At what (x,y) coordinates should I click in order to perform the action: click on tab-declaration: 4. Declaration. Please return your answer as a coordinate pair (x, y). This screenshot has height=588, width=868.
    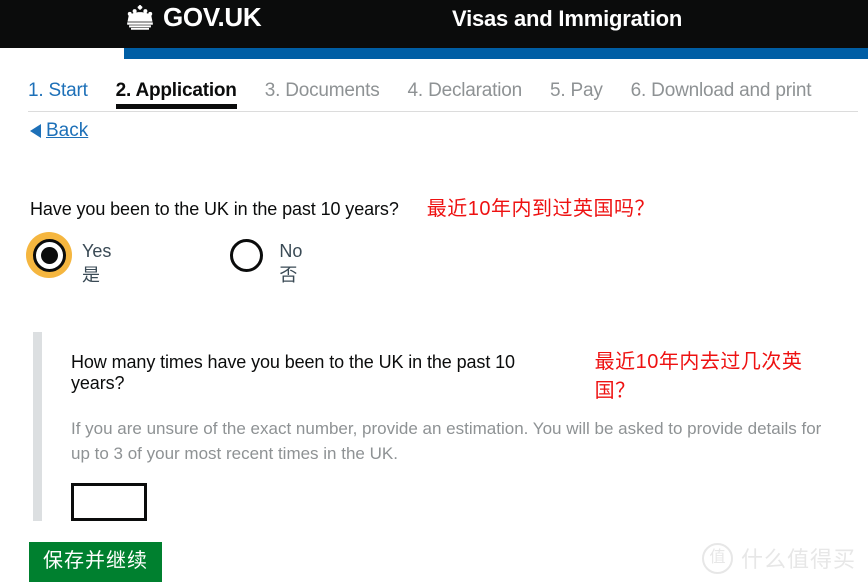
    Looking at the image, I should click on (472, 96).